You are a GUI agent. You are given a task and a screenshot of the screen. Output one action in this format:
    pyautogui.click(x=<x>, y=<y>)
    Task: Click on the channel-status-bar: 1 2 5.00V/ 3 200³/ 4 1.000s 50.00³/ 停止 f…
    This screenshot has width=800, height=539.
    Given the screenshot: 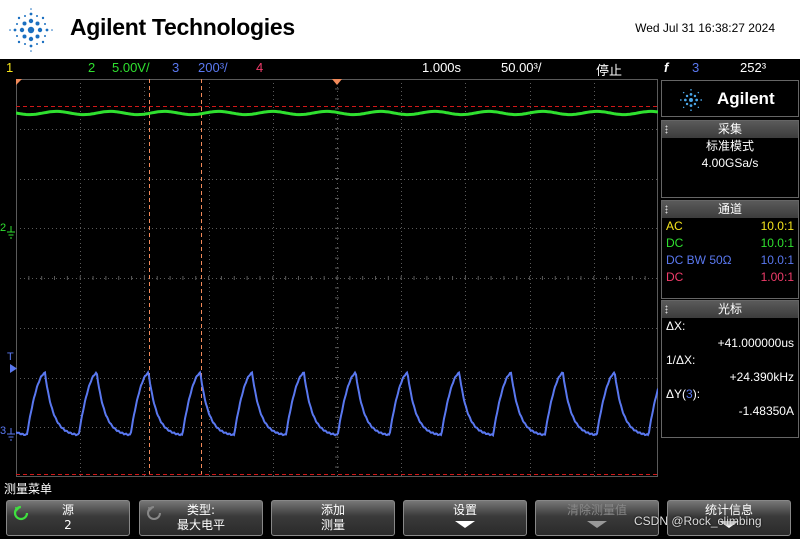 What is the action you would take?
    pyautogui.click(x=400, y=68)
    